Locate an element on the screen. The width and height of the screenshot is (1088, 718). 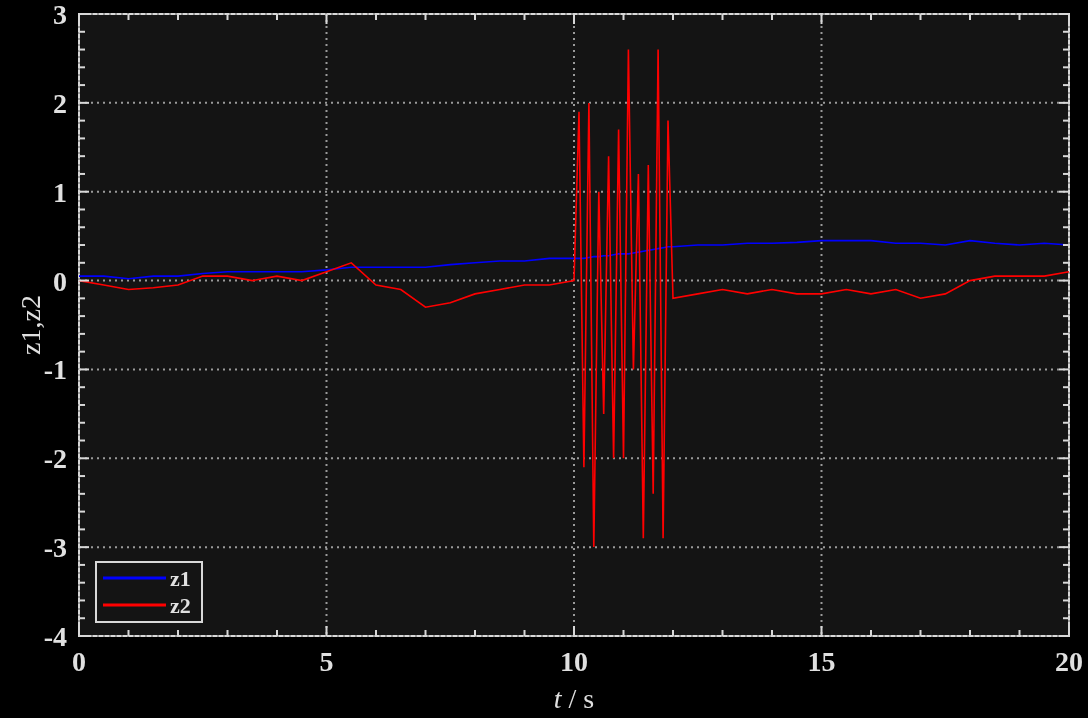
tick-label: 20 is located at coordinates (1069, 661).